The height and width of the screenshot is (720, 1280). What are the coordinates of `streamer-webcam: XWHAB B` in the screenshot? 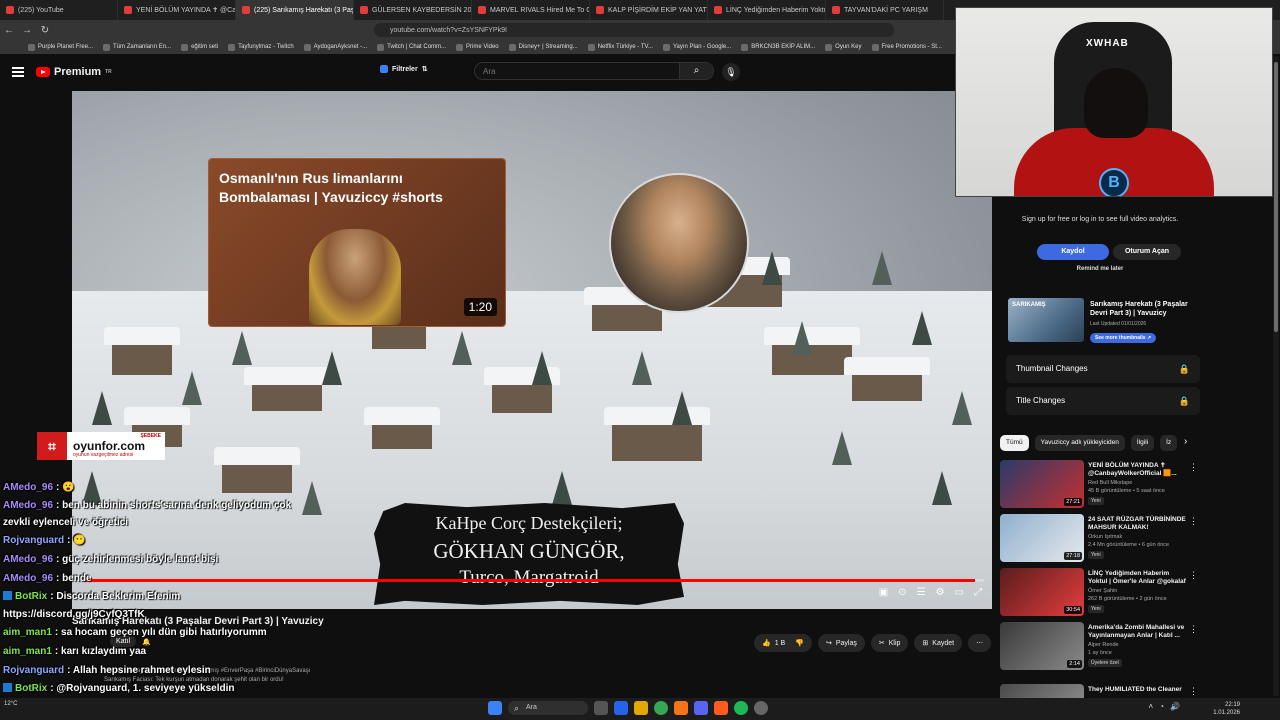 It's located at (1114, 102).